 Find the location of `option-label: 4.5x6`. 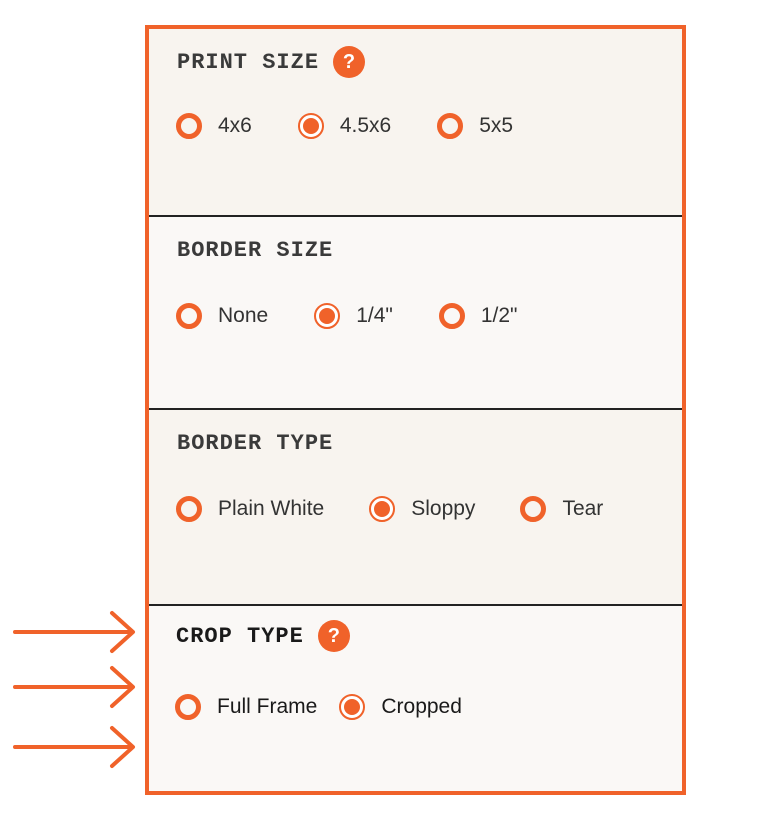

option-label: 4.5x6 is located at coordinates (365, 125).